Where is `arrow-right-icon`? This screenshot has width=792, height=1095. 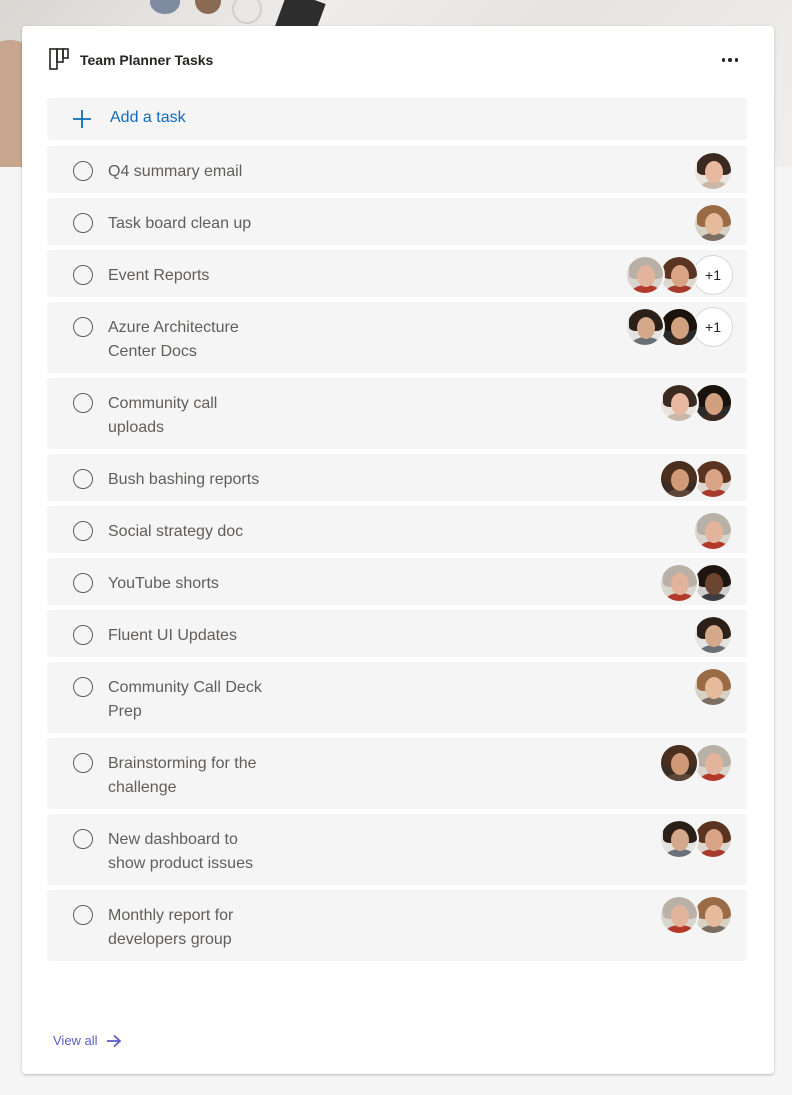 arrow-right-icon is located at coordinates (113, 1040).